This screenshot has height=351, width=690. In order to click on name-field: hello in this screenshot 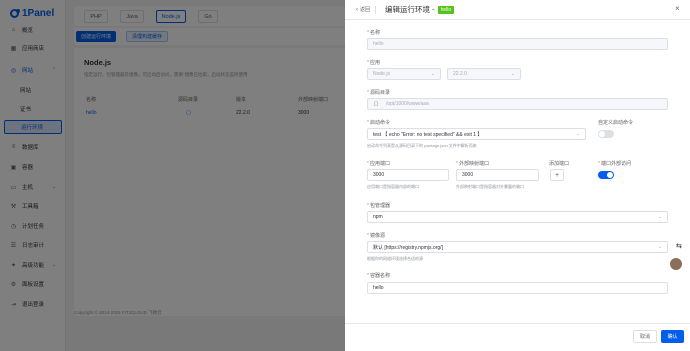, I will do `click(517, 44)`.